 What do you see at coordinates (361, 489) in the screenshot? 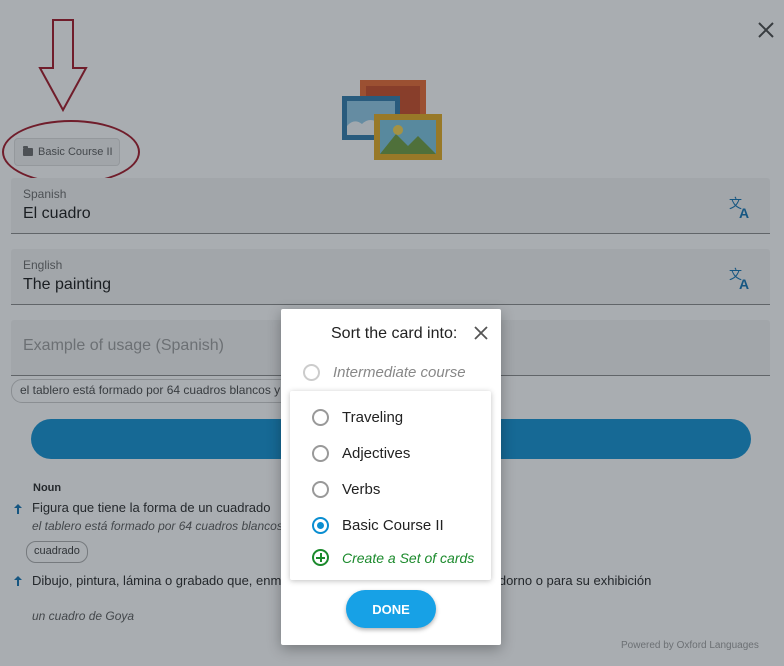
I see `option-label: Verbs` at bounding box center [361, 489].